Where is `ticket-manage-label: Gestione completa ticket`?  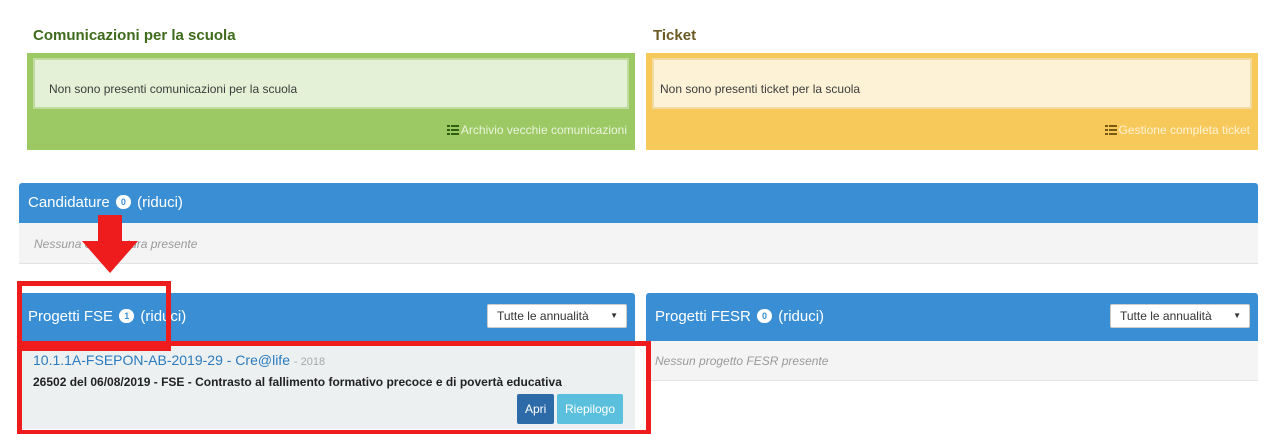 ticket-manage-label: Gestione completa ticket is located at coordinates (1184, 130).